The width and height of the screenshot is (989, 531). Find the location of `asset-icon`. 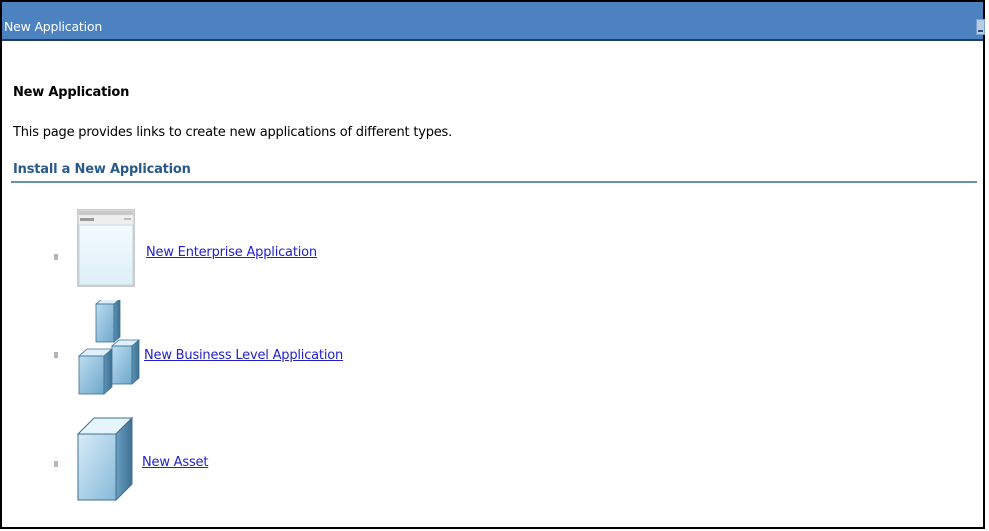

asset-icon is located at coordinates (105, 460).